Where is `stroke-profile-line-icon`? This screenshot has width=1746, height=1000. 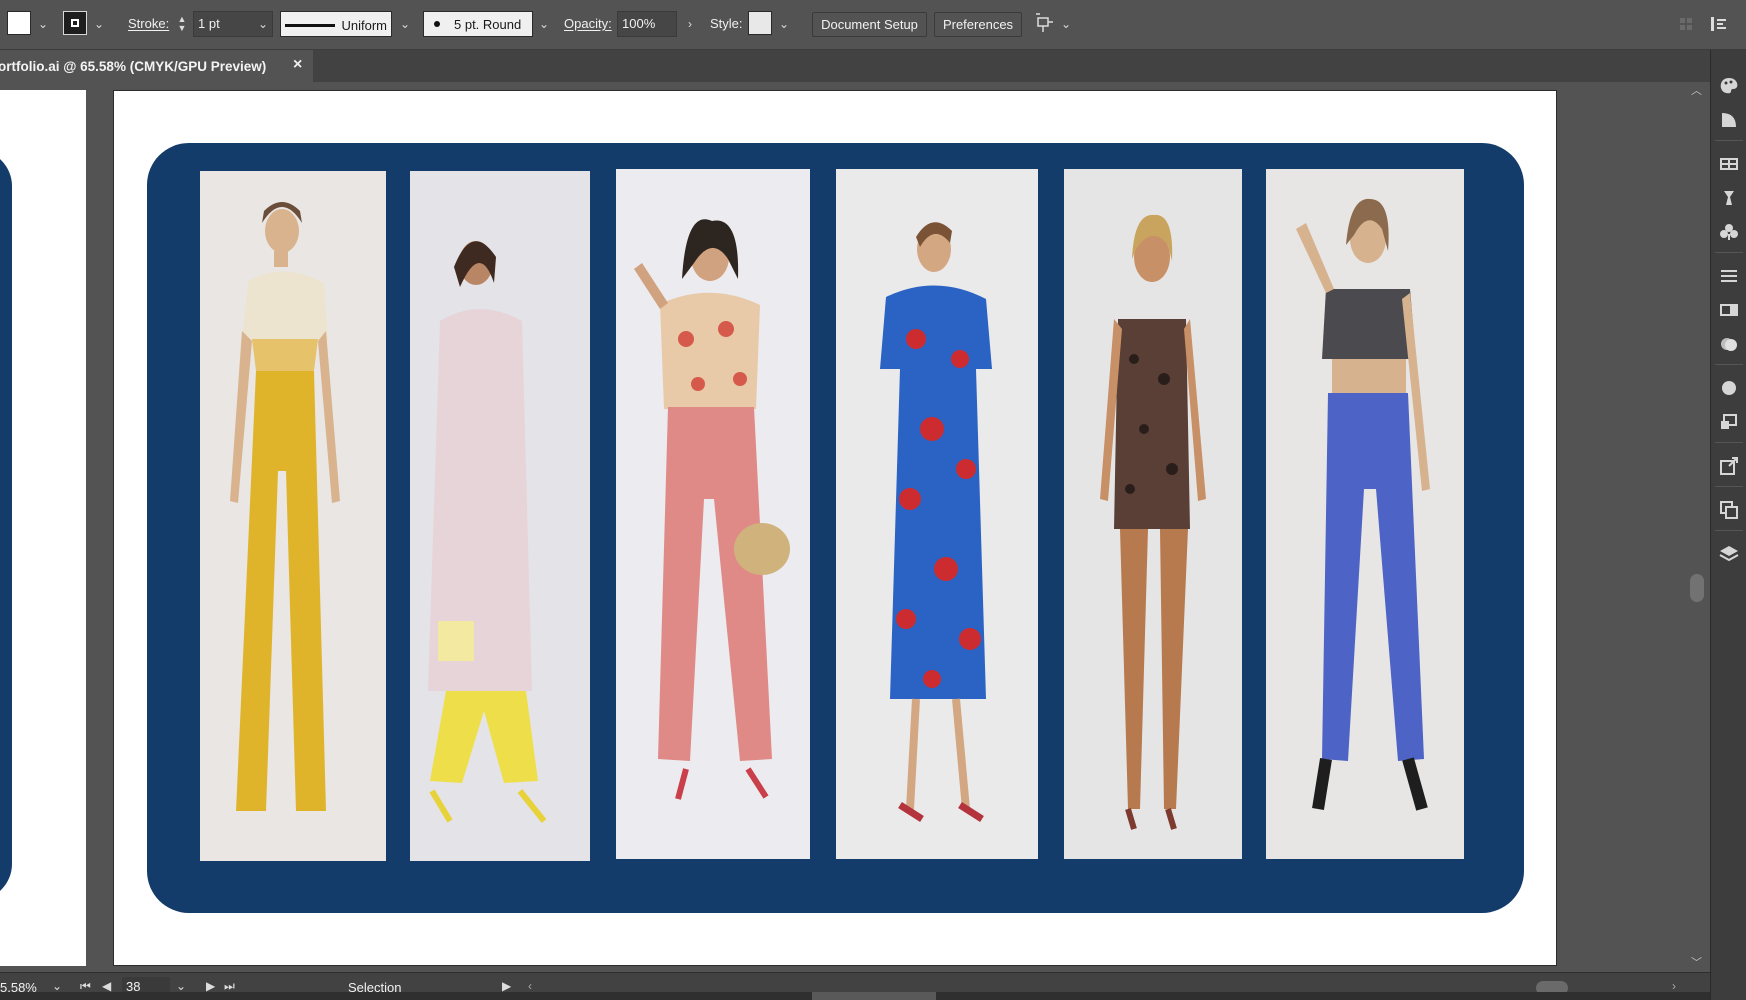 stroke-profile-line-icon is located at coordinates (310, 25).